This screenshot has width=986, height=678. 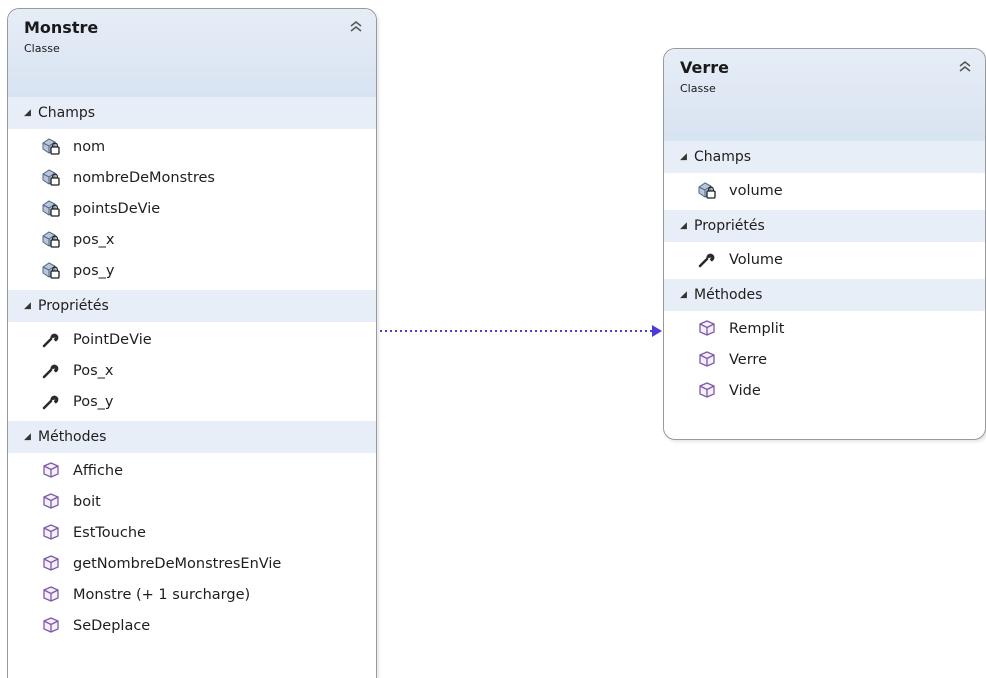 What do you see at coordinates (94, 271) in the screenshot?
I see `member-label: pos_y` at bounding box center [94, 271].